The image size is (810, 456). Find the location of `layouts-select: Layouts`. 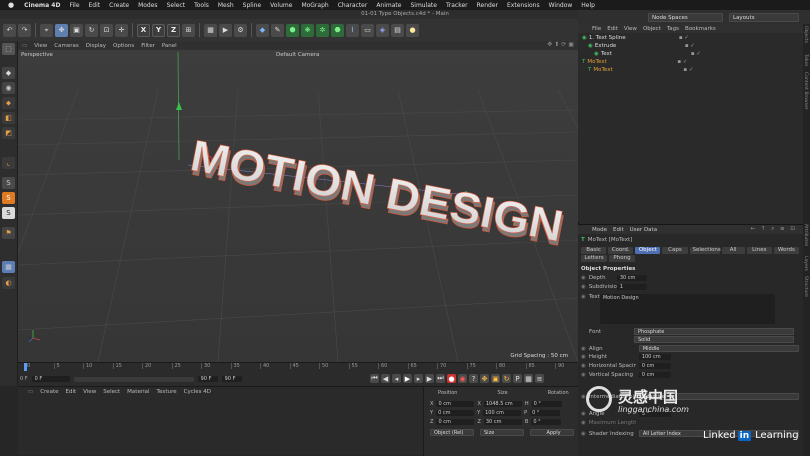

layouts-select: Layouts is located at coordinates (764, 17).